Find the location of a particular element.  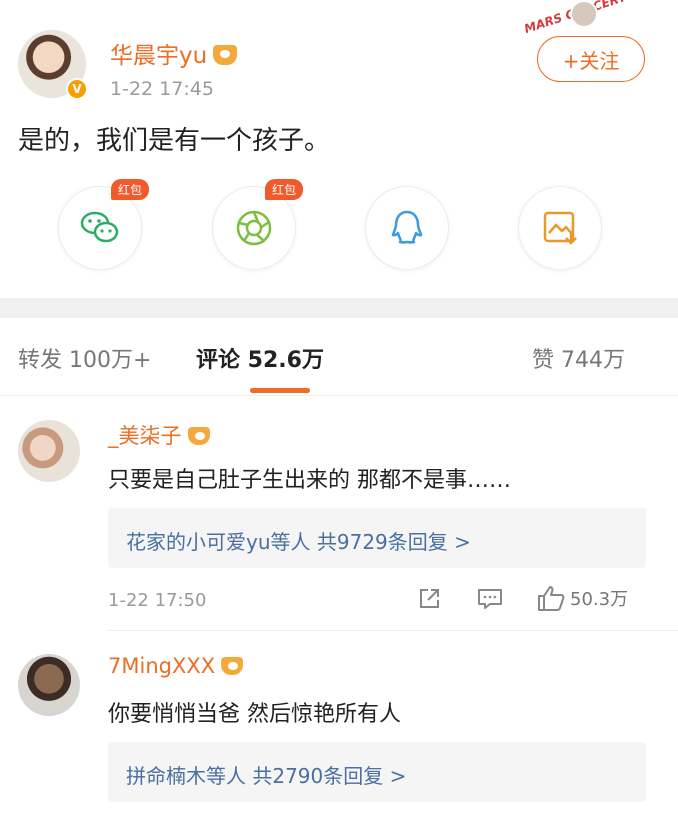

thumbs-up-icon is located at coordinates (551, 598).